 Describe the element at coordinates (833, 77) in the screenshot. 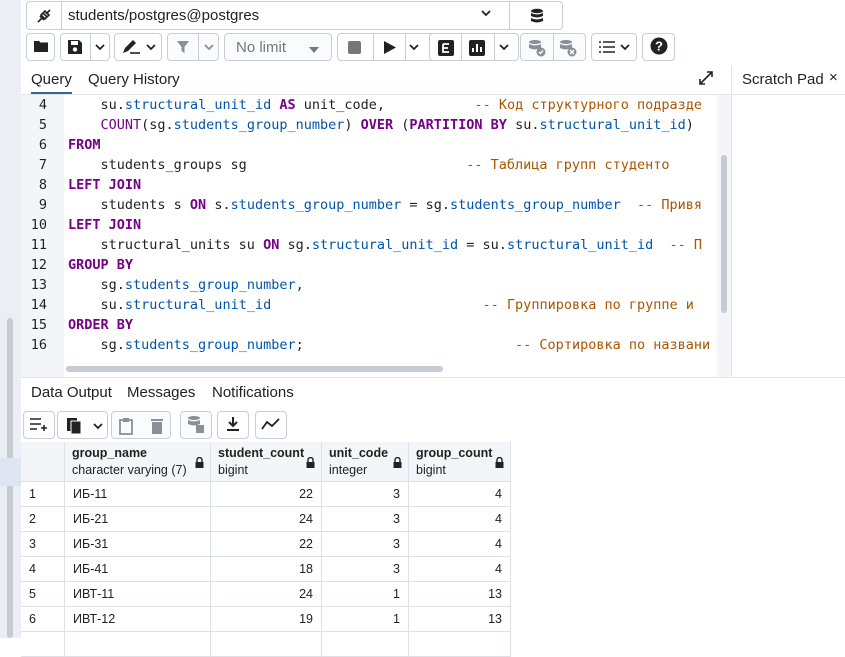

I see `close-icon: ×` at that location.